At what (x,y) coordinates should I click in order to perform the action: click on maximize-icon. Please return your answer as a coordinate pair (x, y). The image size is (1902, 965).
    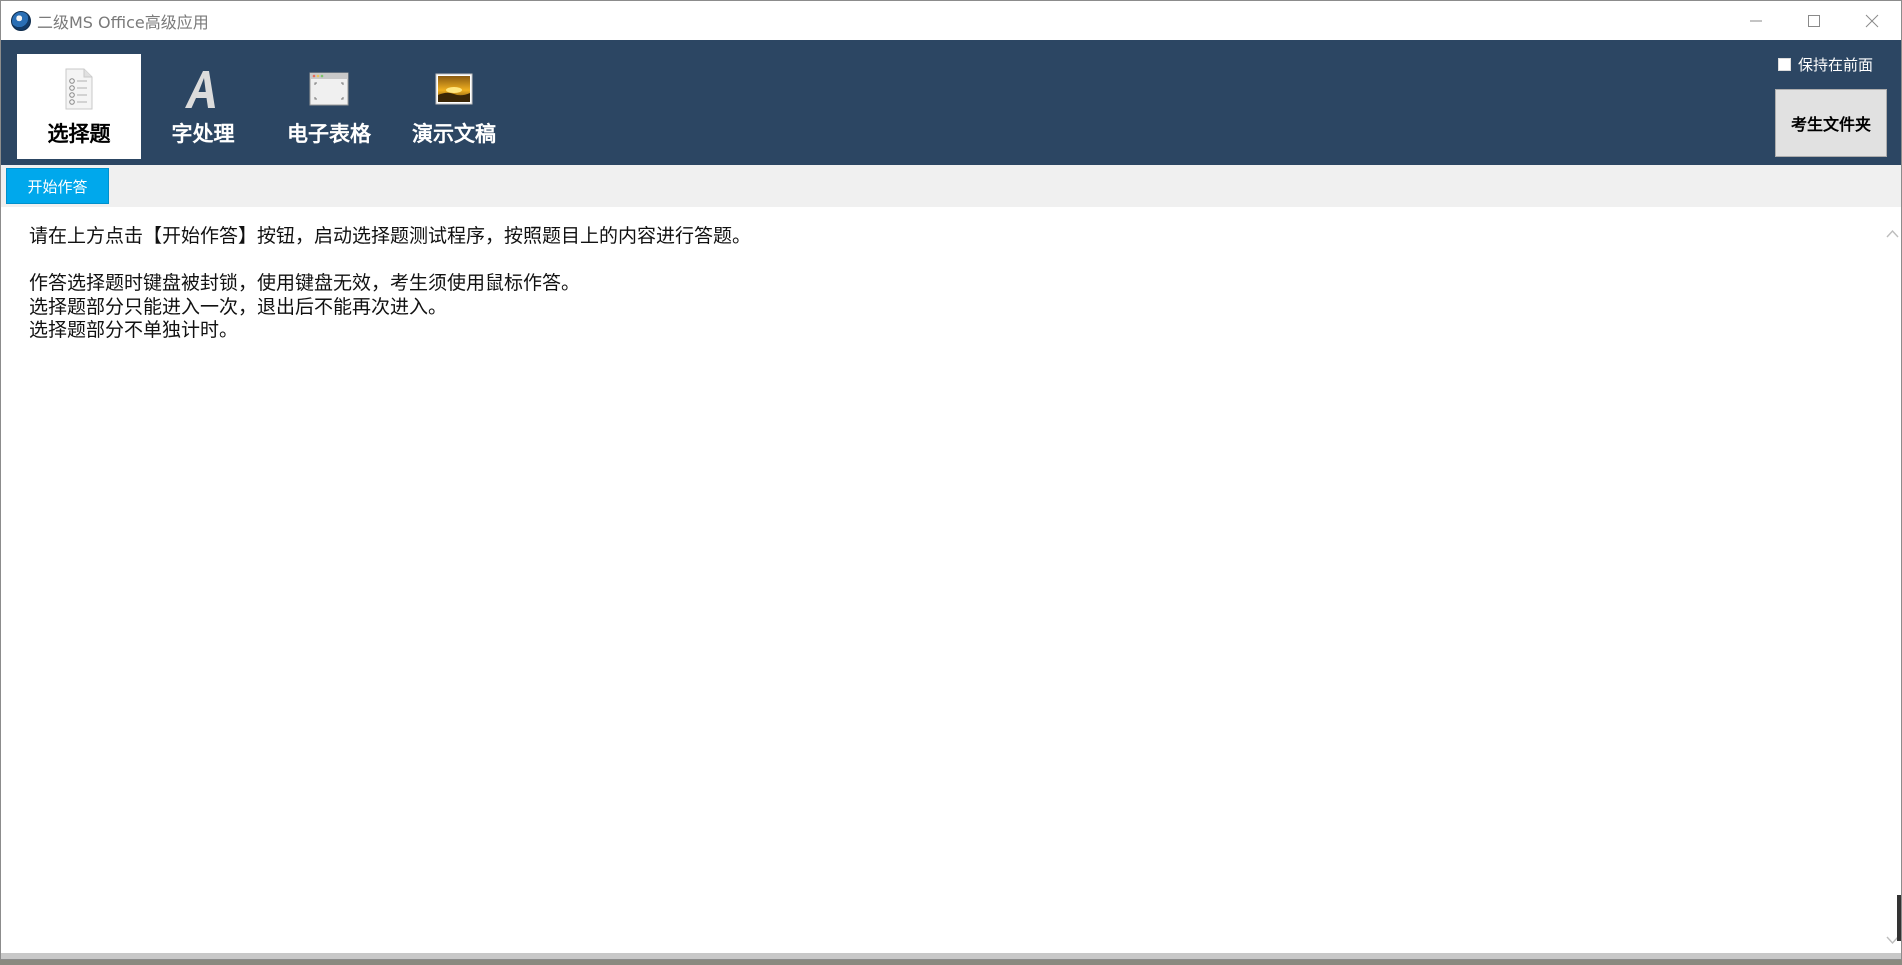
    Looking at the image, I should click on (1814, 20).